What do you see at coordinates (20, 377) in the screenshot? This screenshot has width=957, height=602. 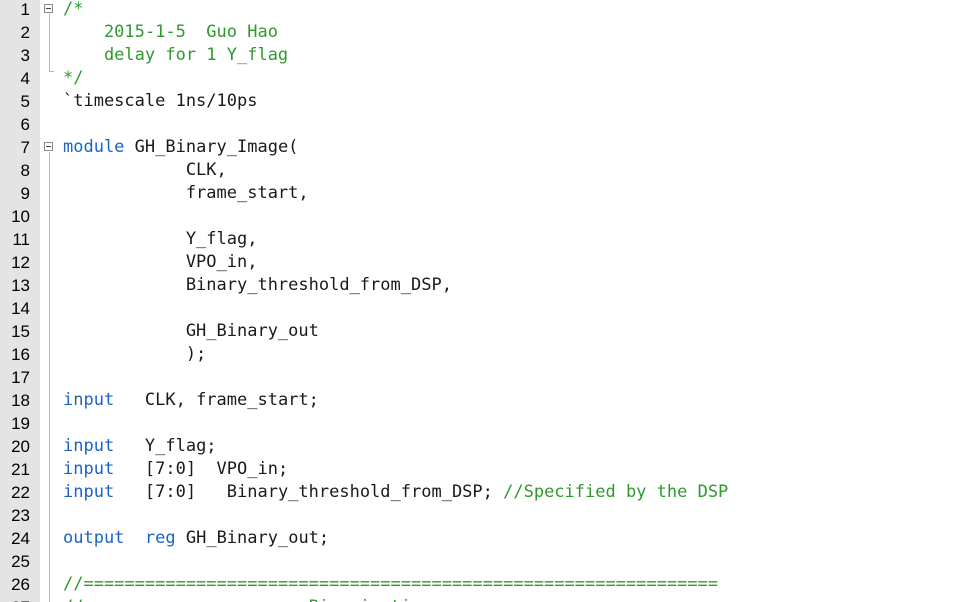 I see `line-number: 17` at bounding box center [20, 377].